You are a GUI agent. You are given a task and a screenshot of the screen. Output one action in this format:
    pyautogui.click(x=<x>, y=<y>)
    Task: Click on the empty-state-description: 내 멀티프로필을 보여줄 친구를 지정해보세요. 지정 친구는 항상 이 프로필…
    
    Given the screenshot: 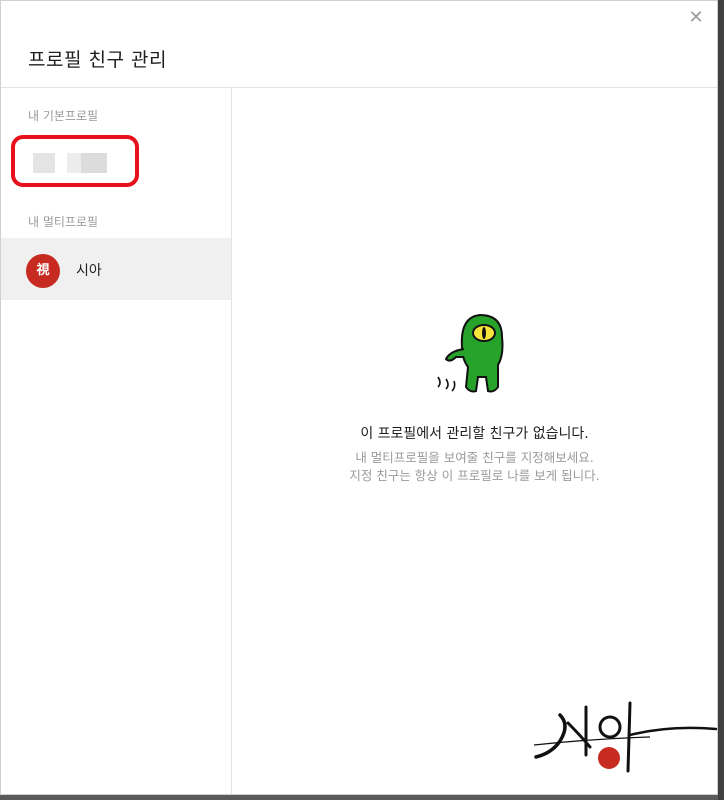 What is the action you would take?
    pyautogui.click(x=474, y=467)
    